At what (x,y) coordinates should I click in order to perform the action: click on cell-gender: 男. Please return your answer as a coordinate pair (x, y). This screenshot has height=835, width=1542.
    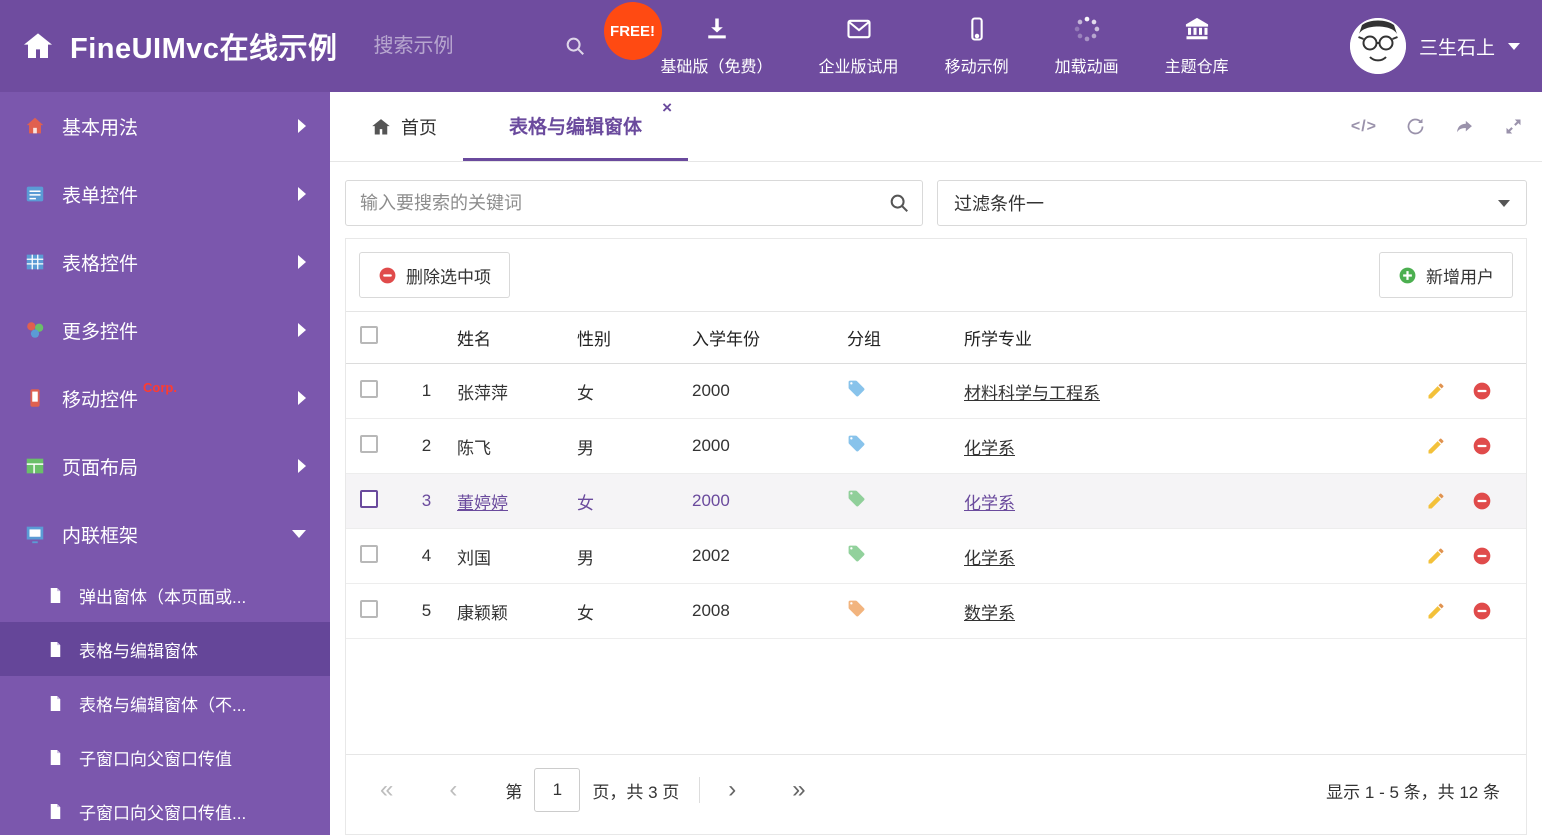
    Looking at the image, I should click on (585, 558).